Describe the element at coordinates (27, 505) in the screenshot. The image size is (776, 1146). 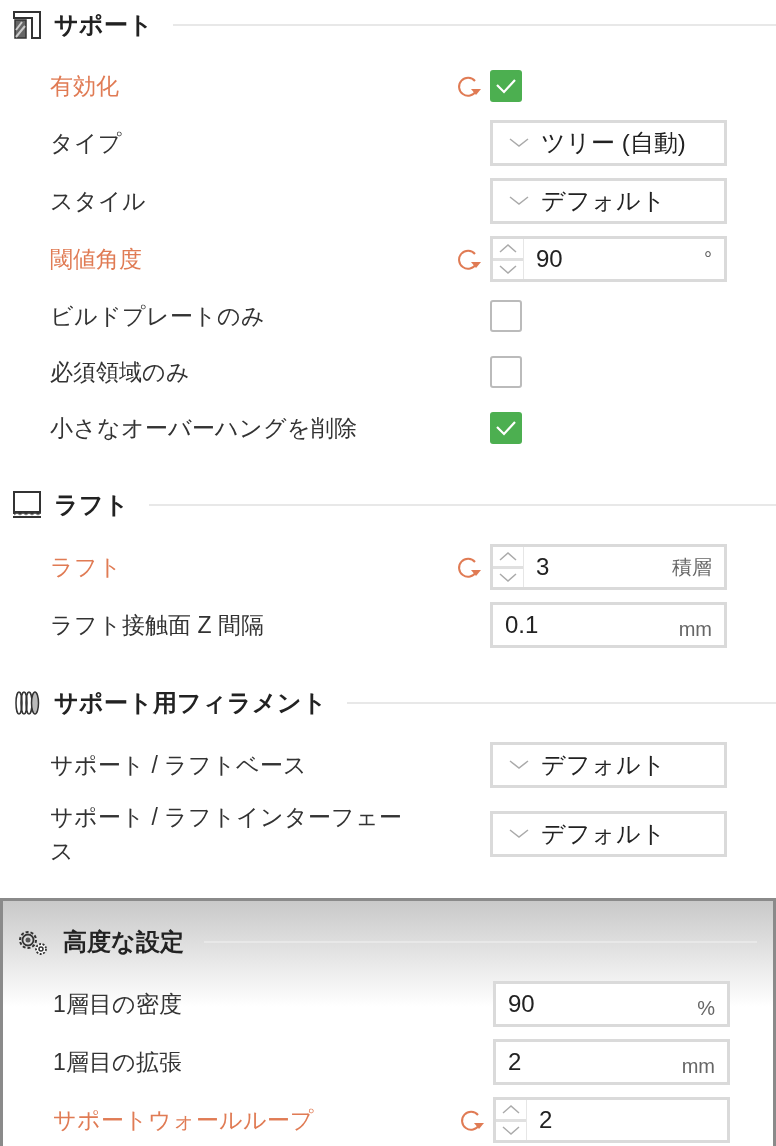
I see `raft-icon` at that location.